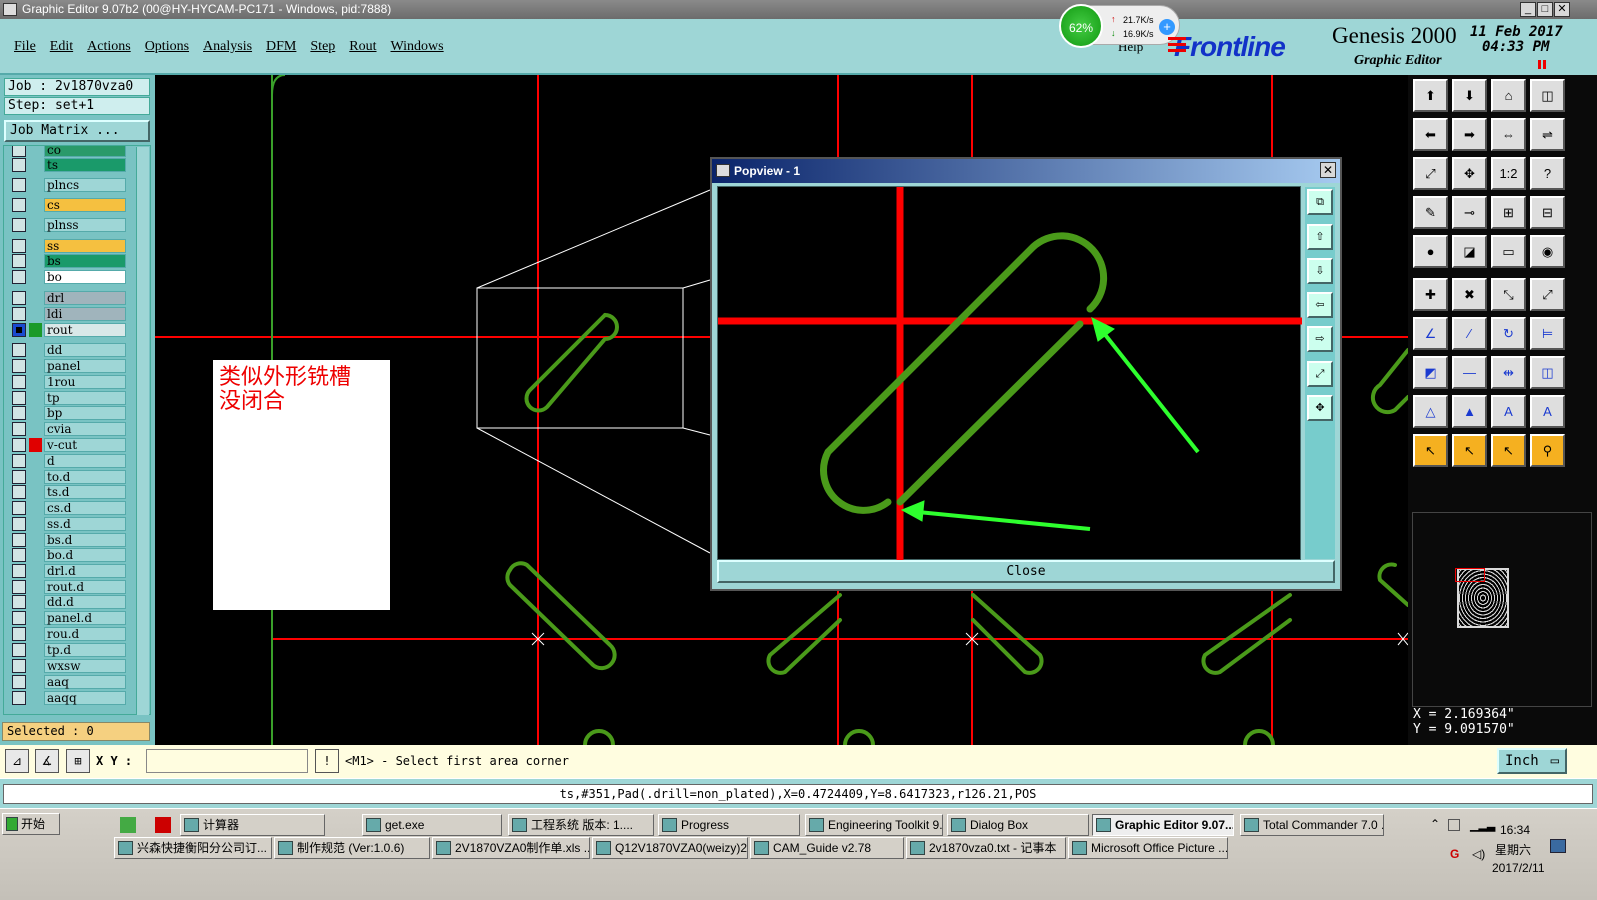 This screenshot has height=900, width=1597. I want to click on layer-row-ss: ss, so click(69, 246).